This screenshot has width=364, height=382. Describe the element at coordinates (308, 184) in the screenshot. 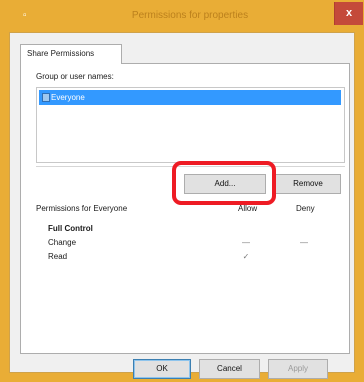

I see `remove-button: Remove` at that location.